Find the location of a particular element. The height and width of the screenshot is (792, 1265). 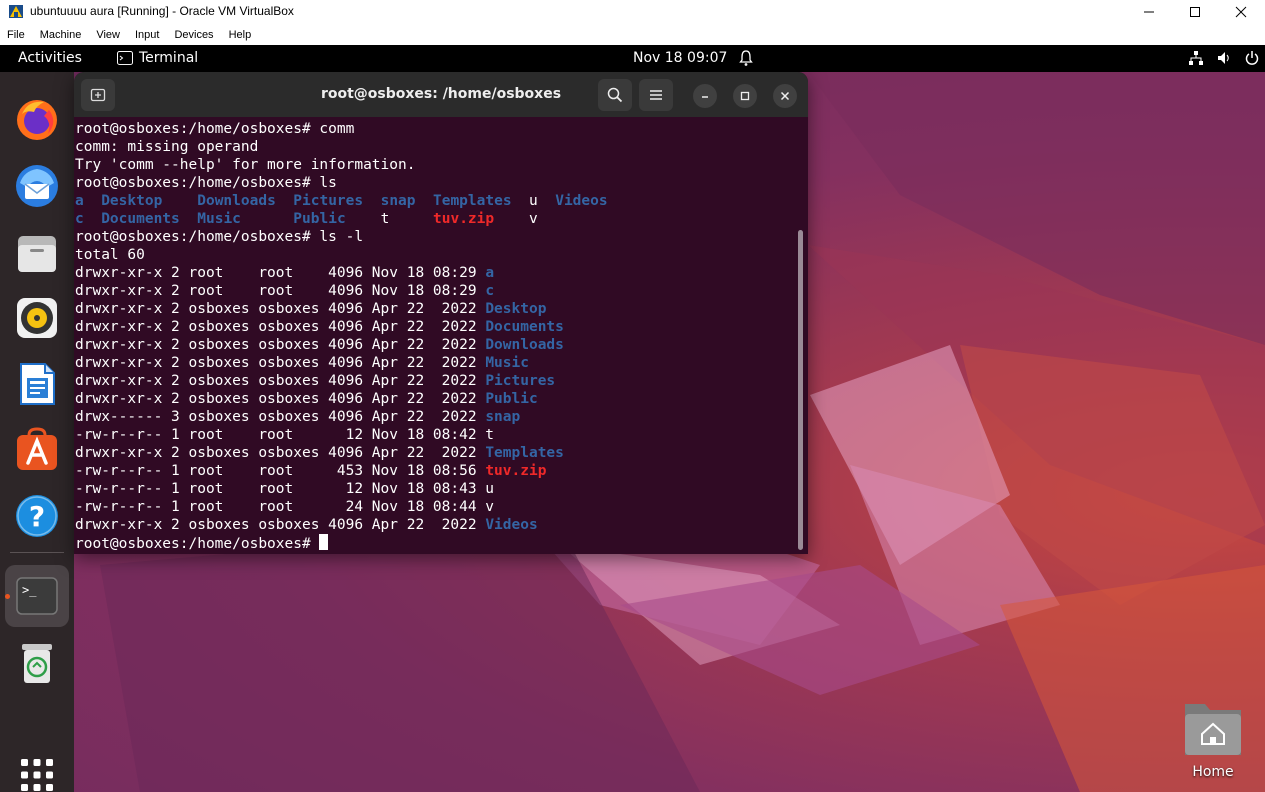

app-name: Terminal is located at coordinates (169, 58).